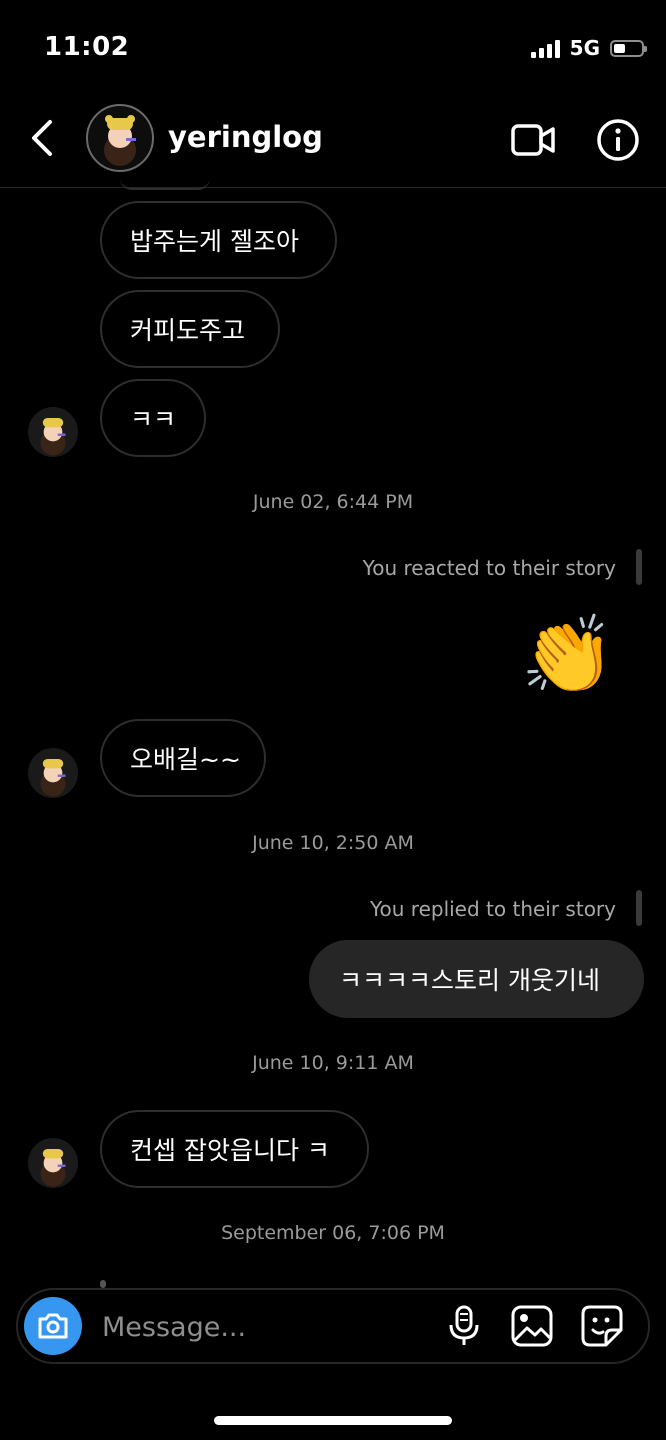  What do you see at coordinates (618, 140) in the screenshot?
I see `info-icon` at bounding box center [618, 140].